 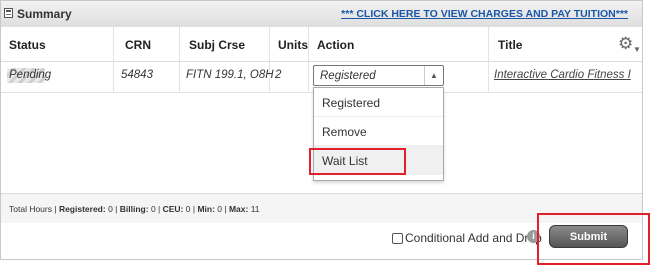 I want to click on summary-table-icon, so click(x=8, y=13).